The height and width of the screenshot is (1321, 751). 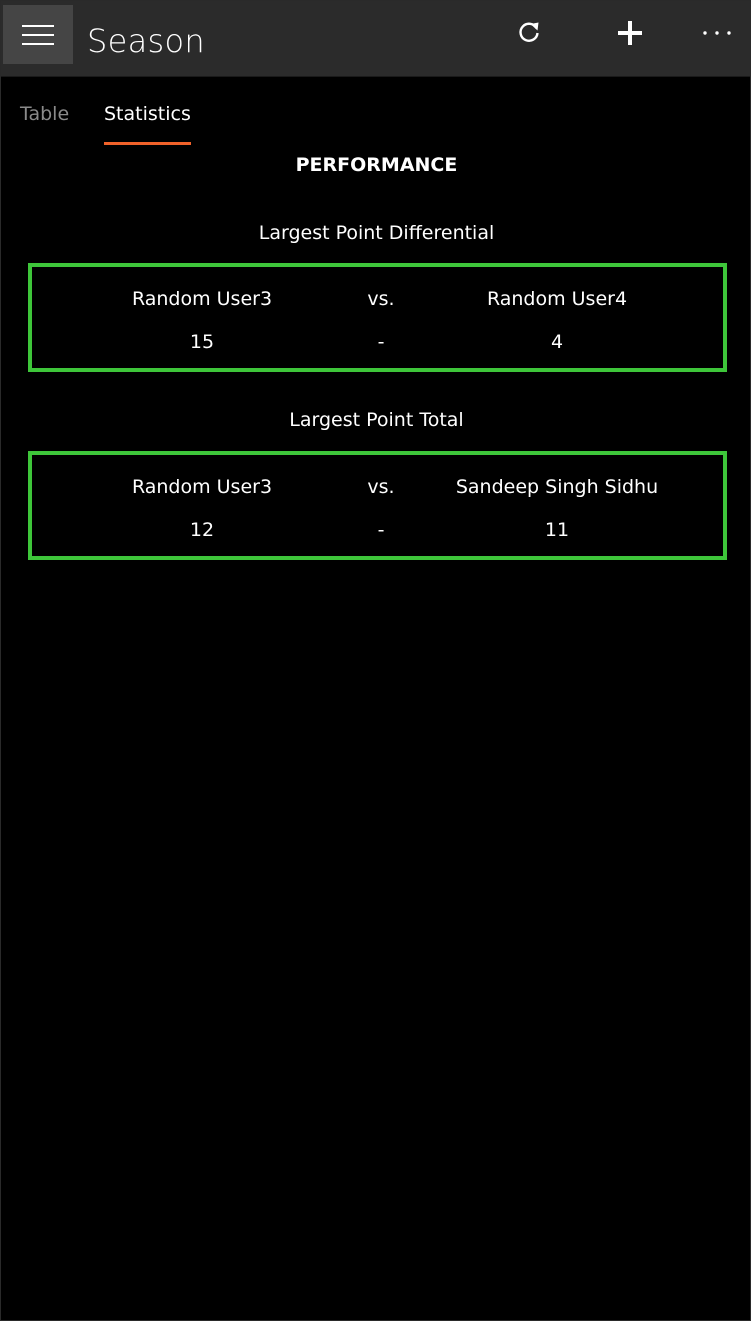 What do you see at coordinates (376, 165) in the screenshot?
I see `performance-heading: PERFORMANCE` at bounding box center [376, 165].